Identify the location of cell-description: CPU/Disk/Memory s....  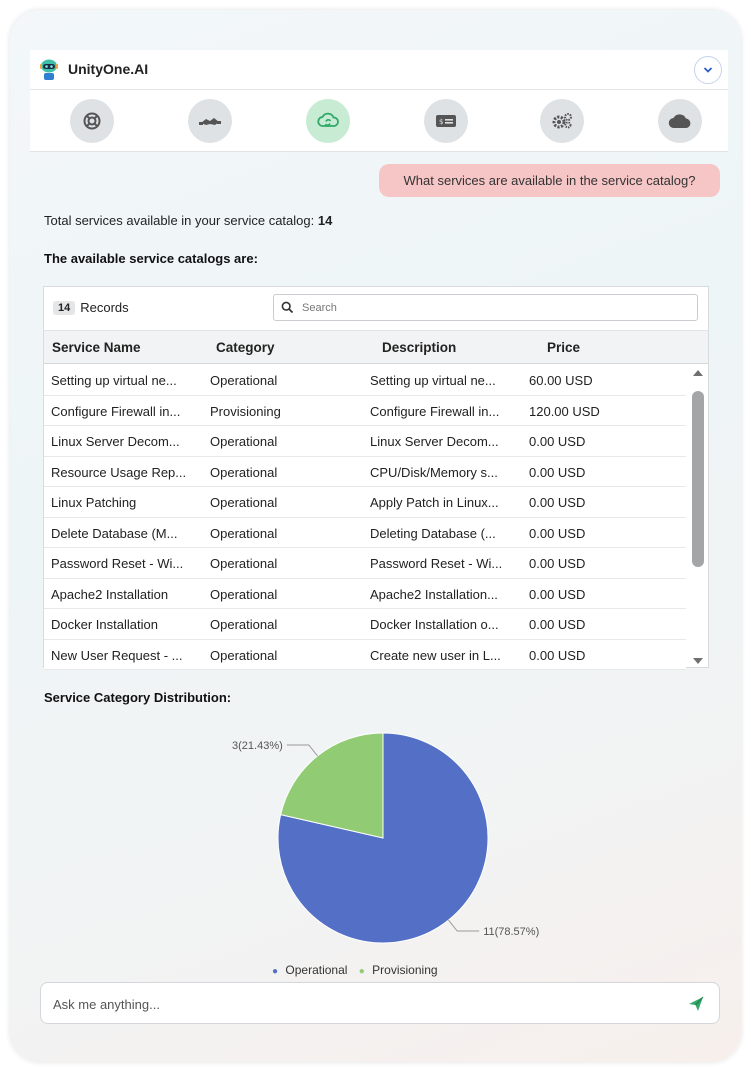
(434, 472).